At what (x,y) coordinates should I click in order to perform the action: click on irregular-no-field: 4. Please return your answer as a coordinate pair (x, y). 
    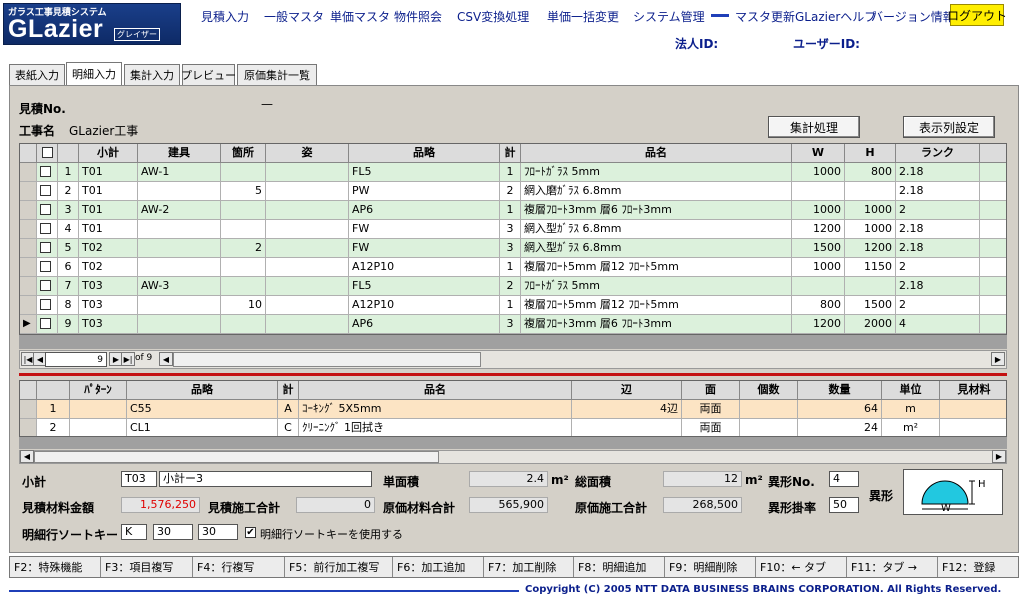
    Looking at the image, I should click on (844, 479).